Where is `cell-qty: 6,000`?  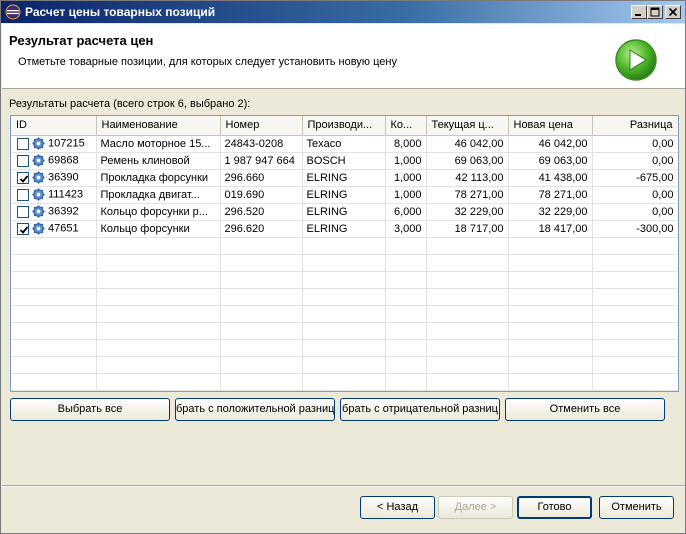
cell-qty: 6,000 is located at coordinates (406, 212).